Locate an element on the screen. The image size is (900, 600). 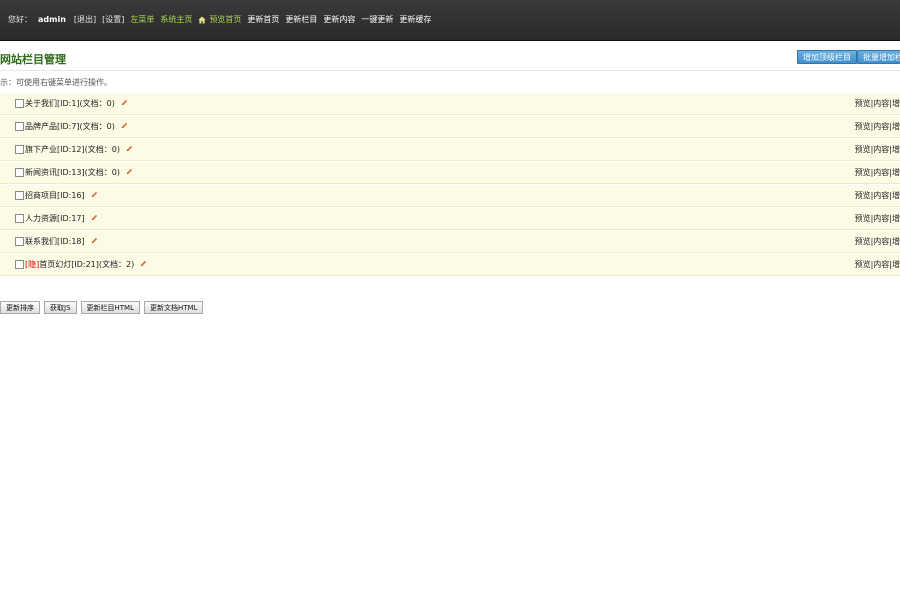
batch-add-column-button: 批量增加栏目 is located at coordinates (878, 57).